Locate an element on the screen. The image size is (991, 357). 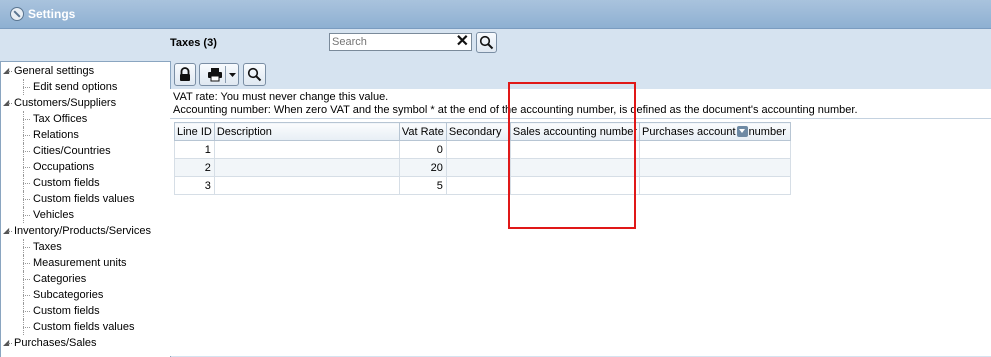
tree-item-label: Inventory/Products/Services is located at coordinates (82, 231).